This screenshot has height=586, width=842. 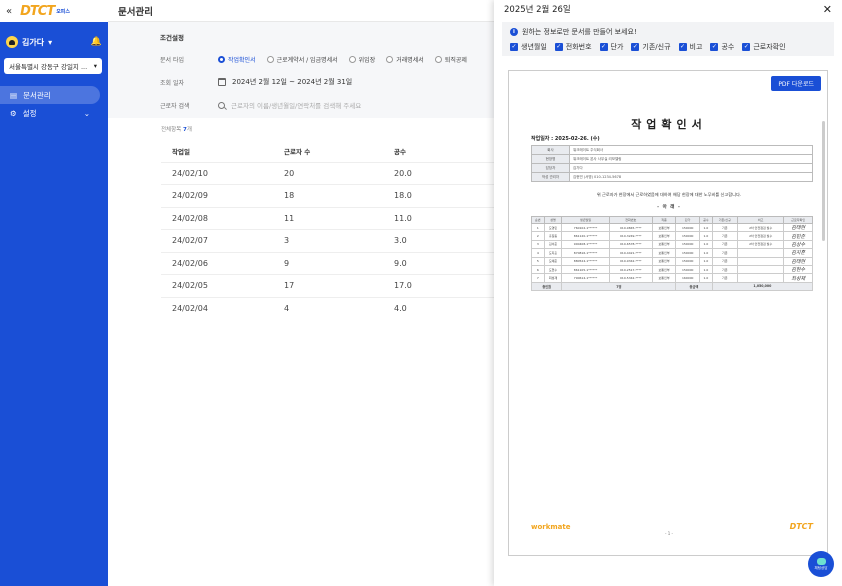 What do you see at coordinates (553, 253) in the screenshot?
I see `worker-cell-name: 도지훈` at bounding box center [553, 253].